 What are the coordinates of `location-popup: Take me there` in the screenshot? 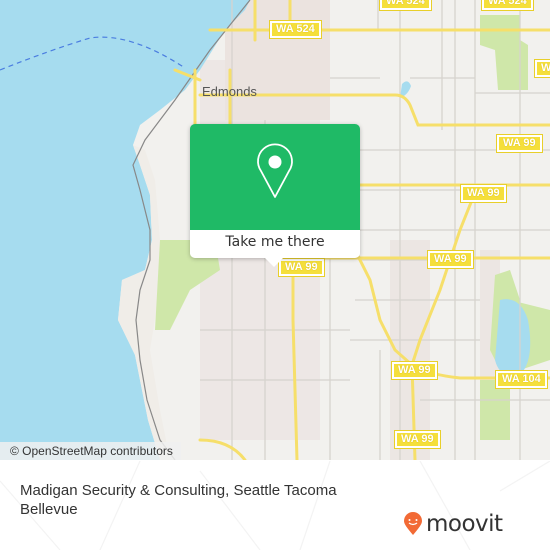 It's located at (275, 195).